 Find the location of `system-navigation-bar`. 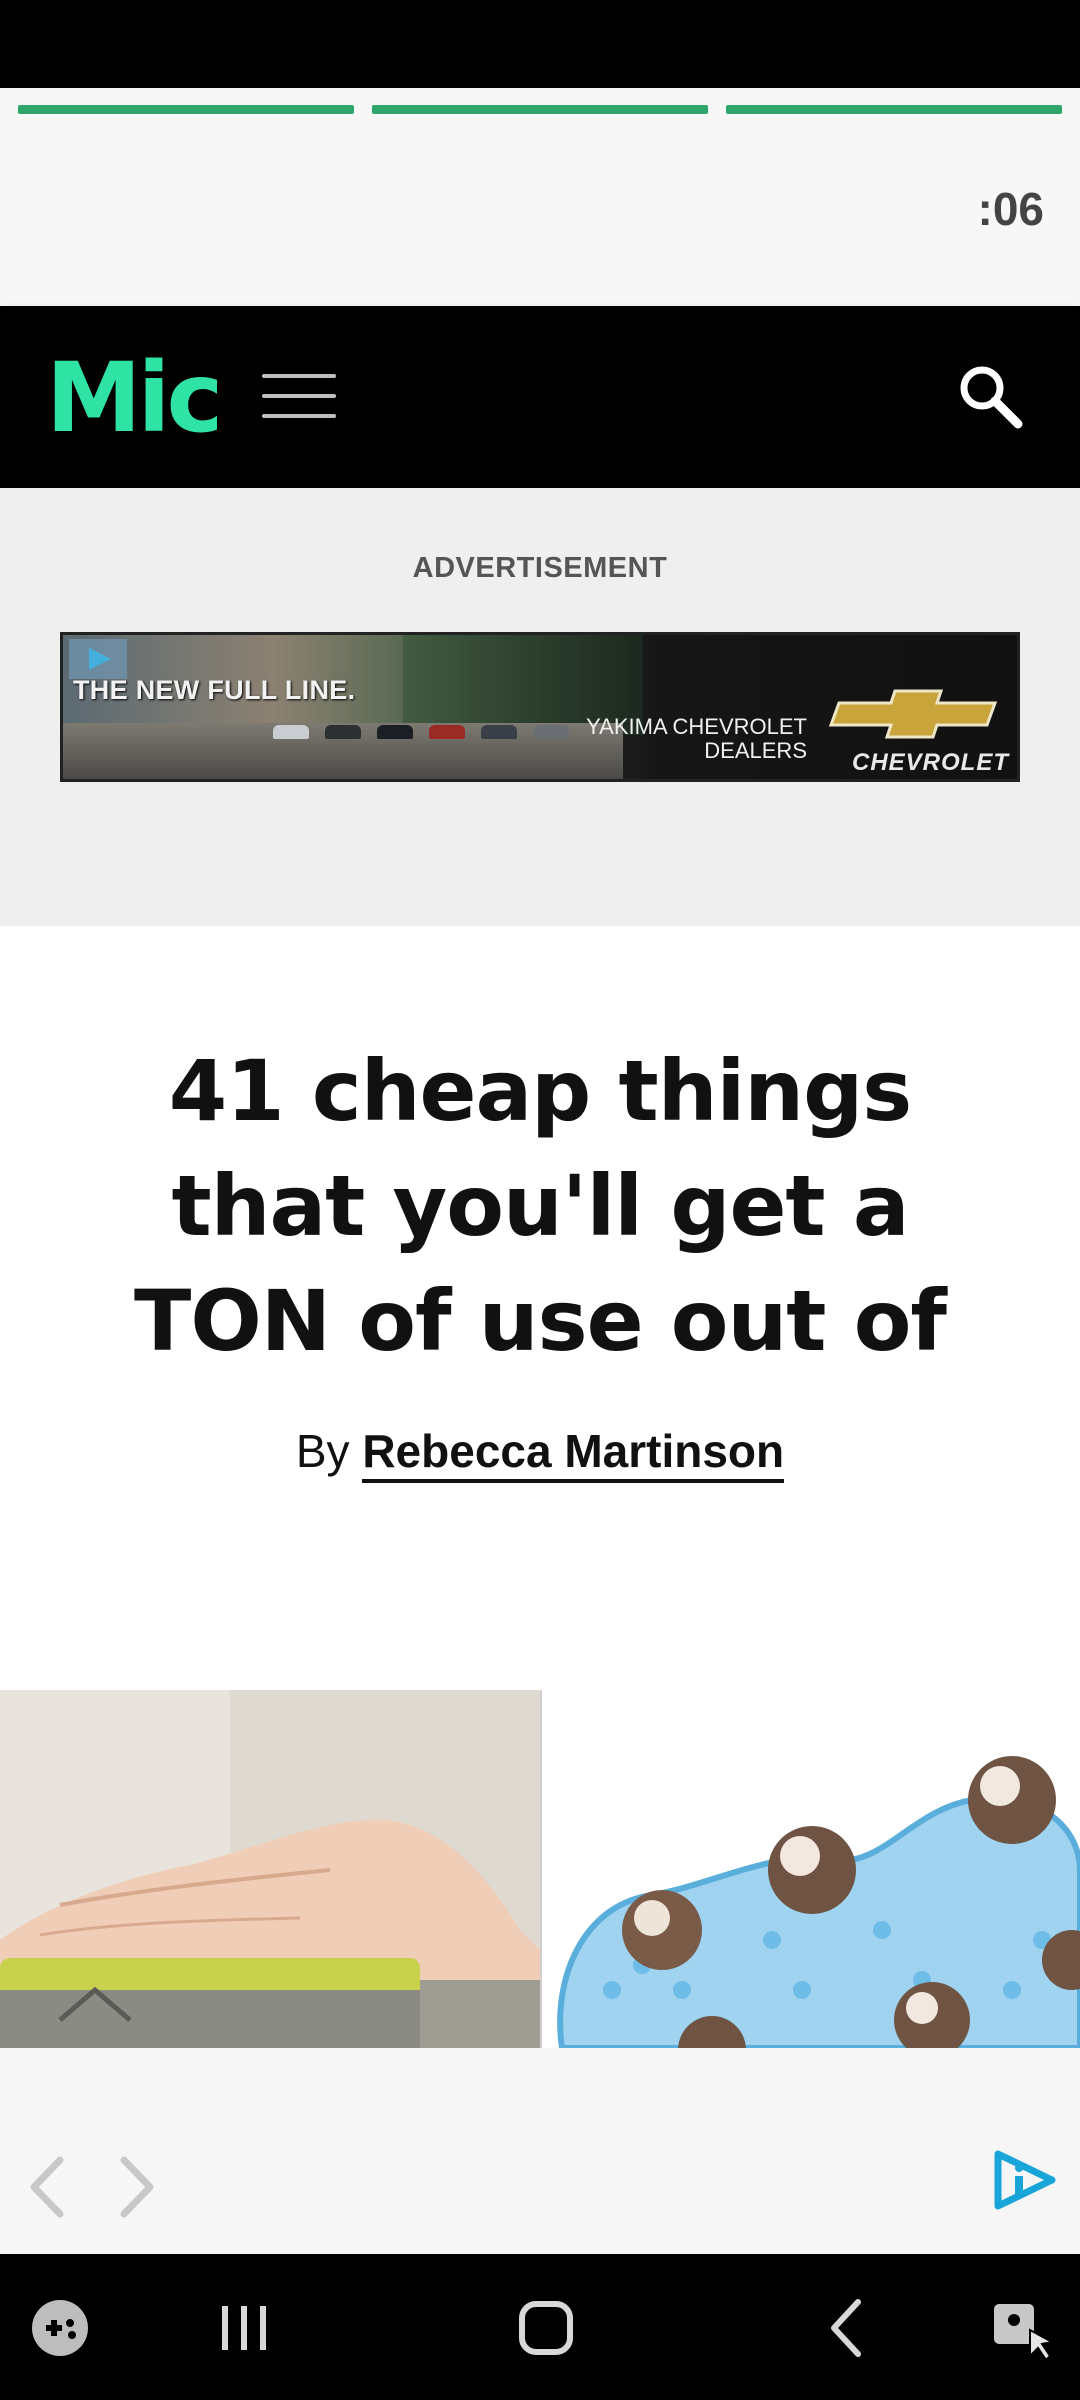

system-navigation-bar is located at coordinates (540, 2327).